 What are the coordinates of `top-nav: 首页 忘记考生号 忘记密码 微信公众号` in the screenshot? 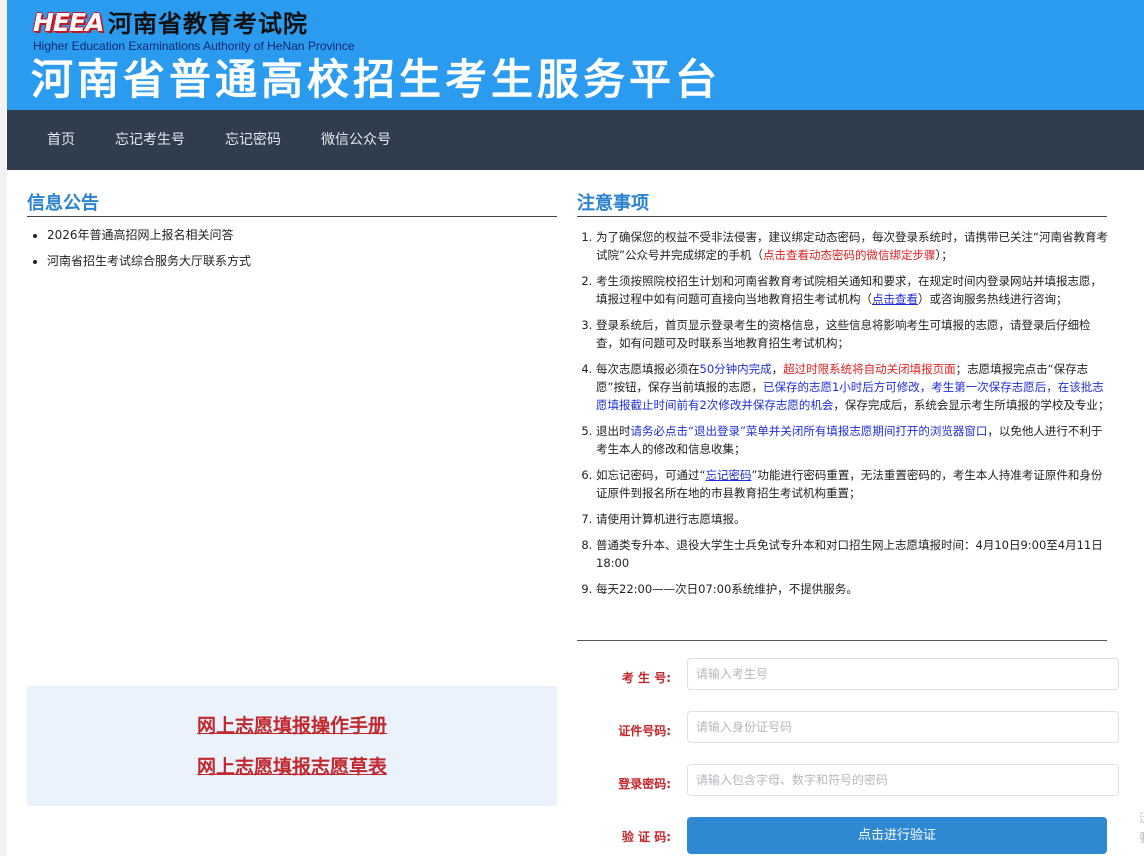 It's located at (575, 140).